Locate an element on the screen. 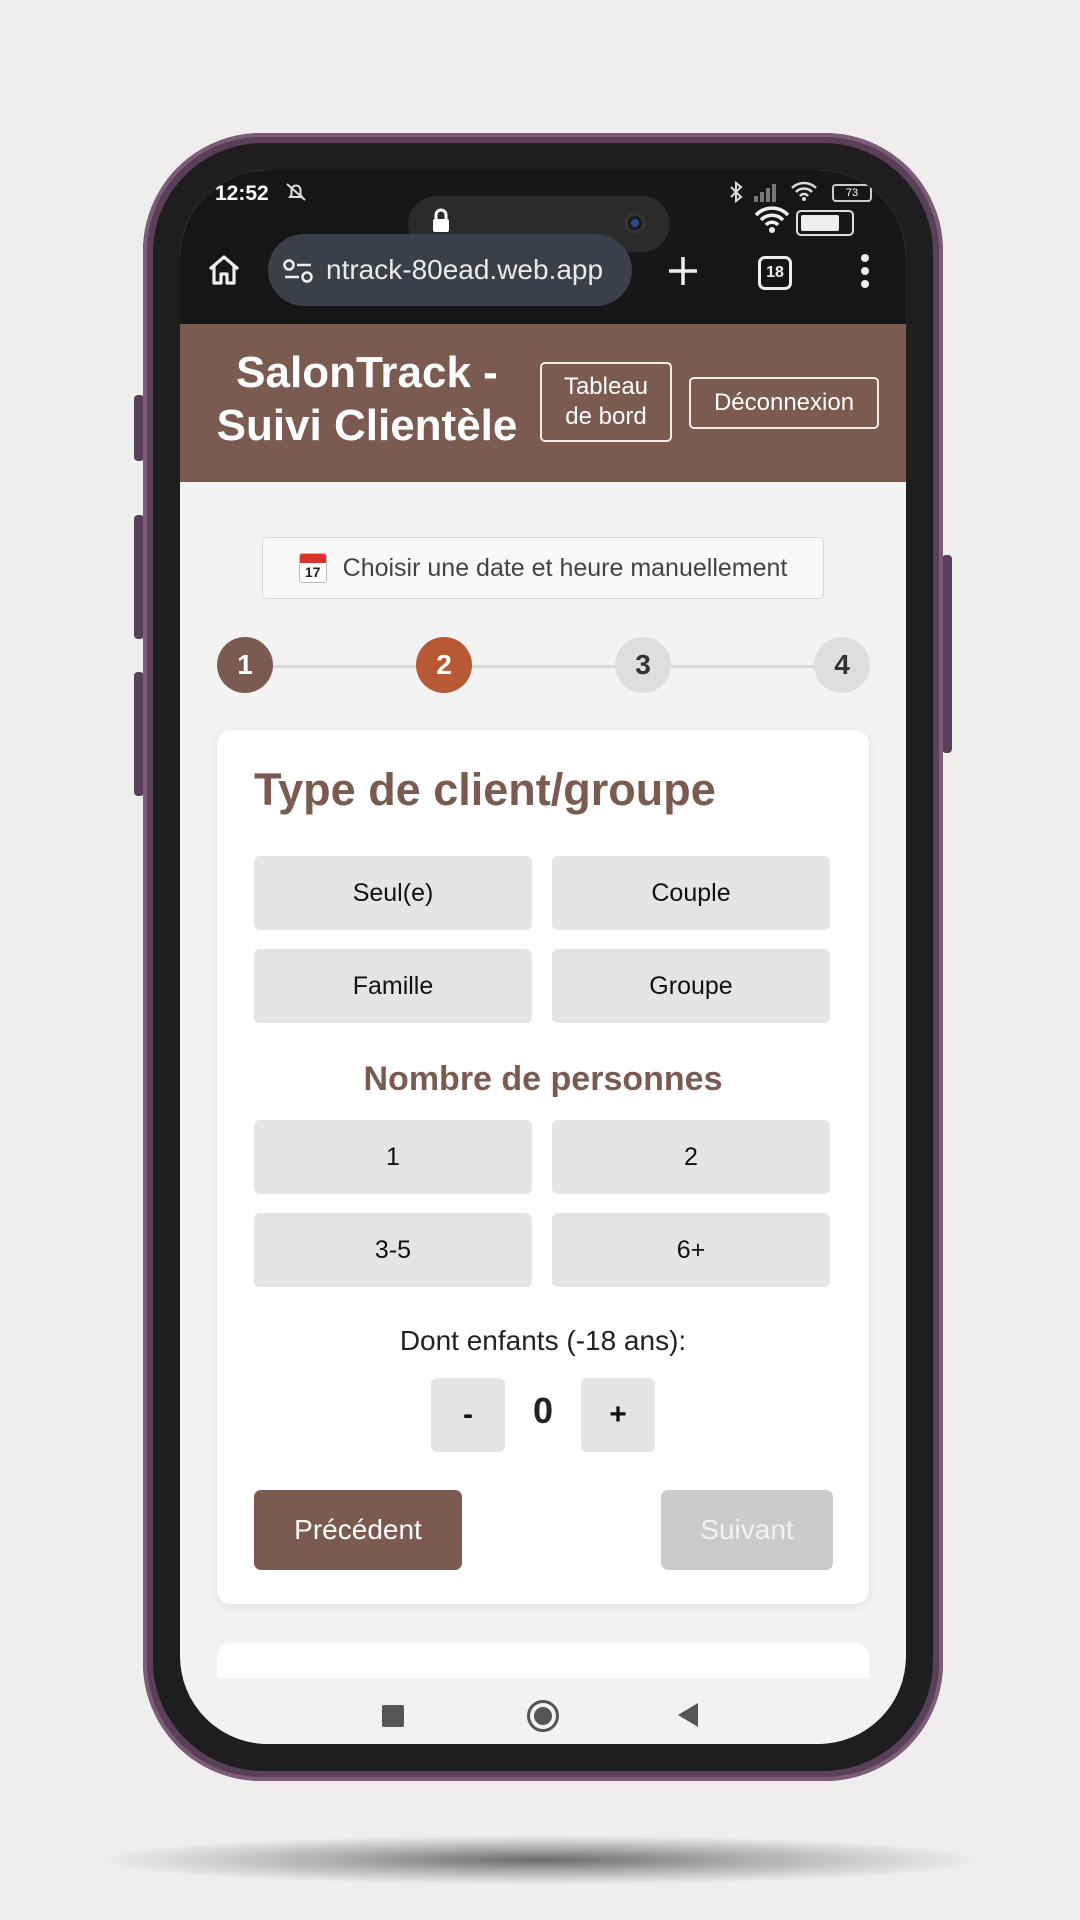 The width and height of the screenshot is (1080, 1920). step-3: 3 is located at coordinates (643, 665).